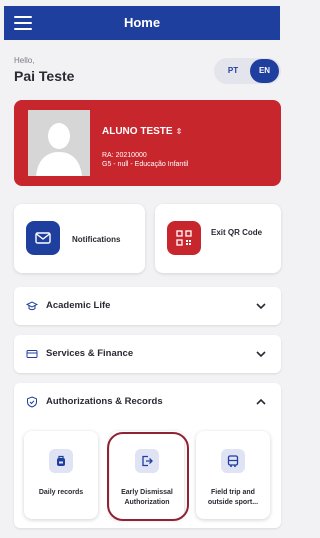  I want to click on daily-records-button: Daily records, so click(61, 475).